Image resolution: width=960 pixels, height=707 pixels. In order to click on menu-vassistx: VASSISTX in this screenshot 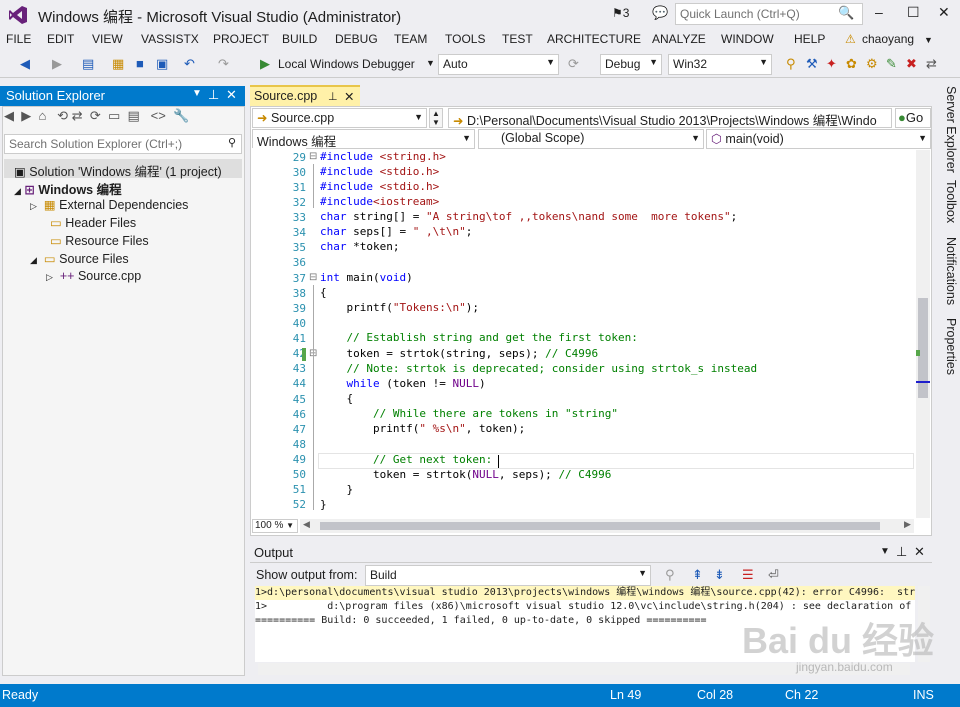, I will do `click(170, 39)`.